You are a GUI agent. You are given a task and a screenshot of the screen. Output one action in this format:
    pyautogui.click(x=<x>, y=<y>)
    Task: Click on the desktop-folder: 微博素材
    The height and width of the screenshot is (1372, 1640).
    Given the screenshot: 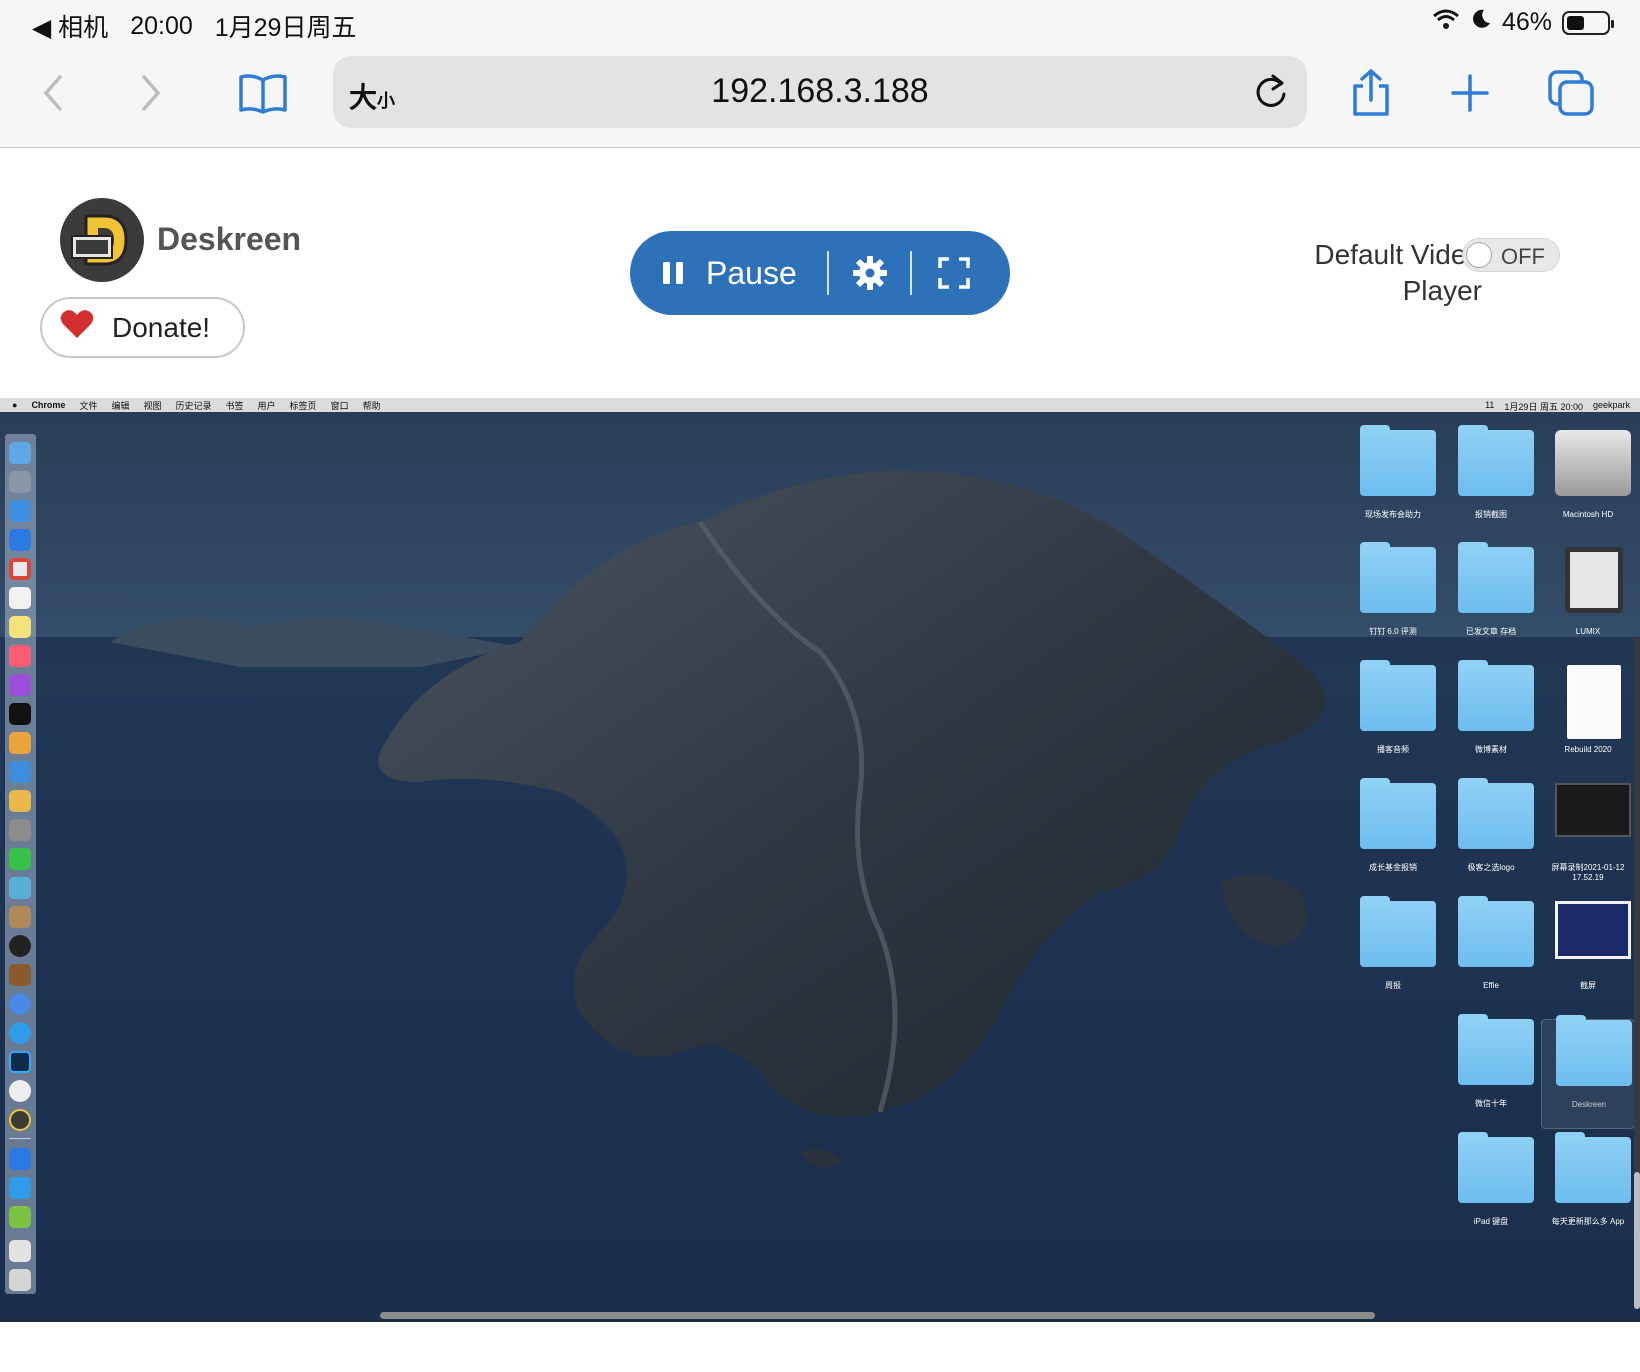 What is the action you would take?
    pyautogui.click(x=1491, y=717)
    